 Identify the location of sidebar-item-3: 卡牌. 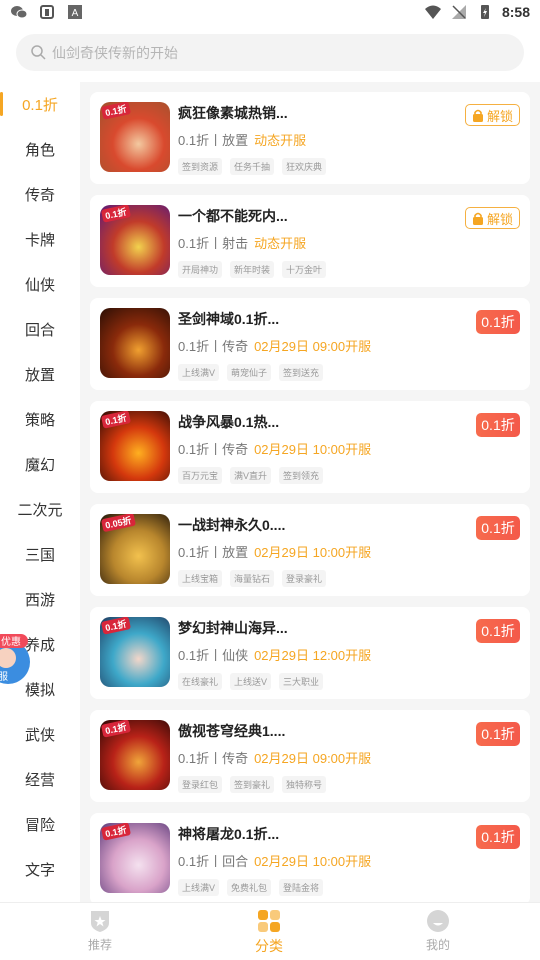
(40, 239).